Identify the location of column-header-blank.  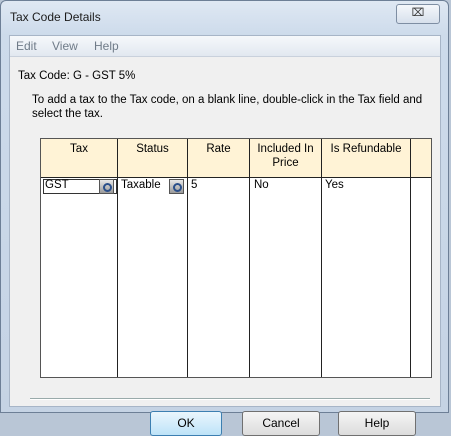
(421, 158).